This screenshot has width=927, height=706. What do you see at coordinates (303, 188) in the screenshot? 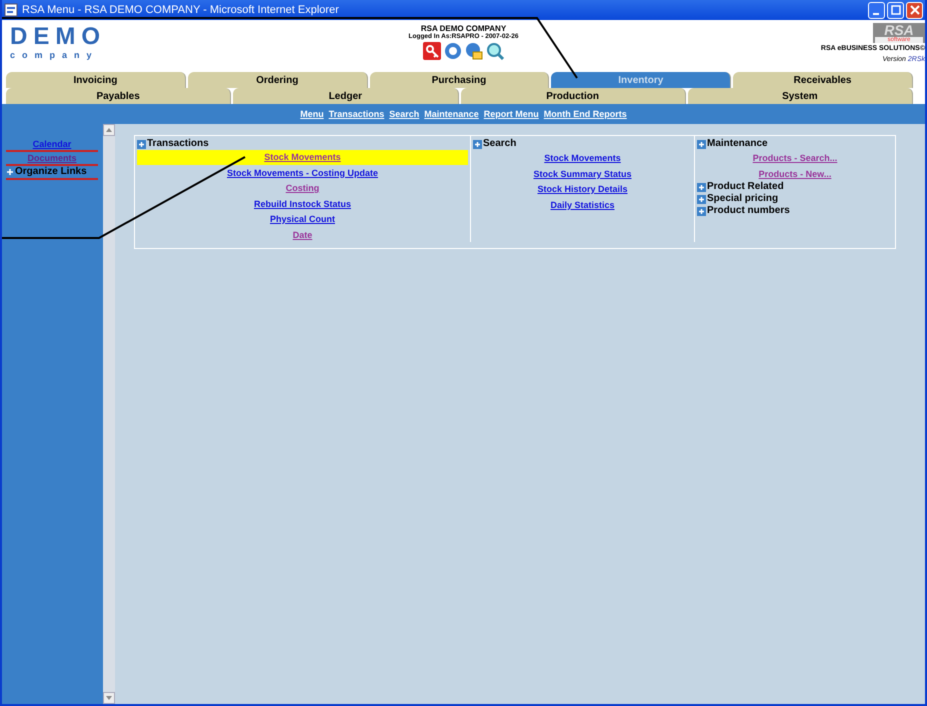
I see `inventory-link: Costing` at bounding box center [303, 188].